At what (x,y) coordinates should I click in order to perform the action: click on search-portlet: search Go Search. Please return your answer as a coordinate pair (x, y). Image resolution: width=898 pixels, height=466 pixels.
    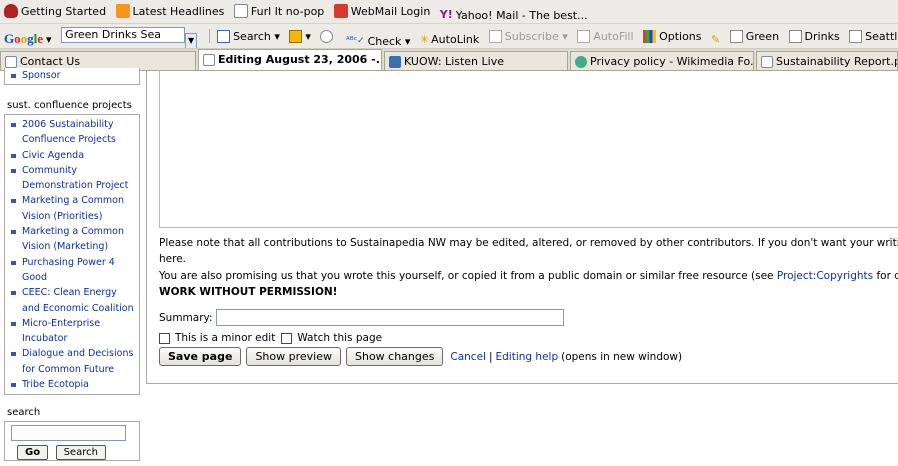
    Looking at the image, I should click on (70, 432).